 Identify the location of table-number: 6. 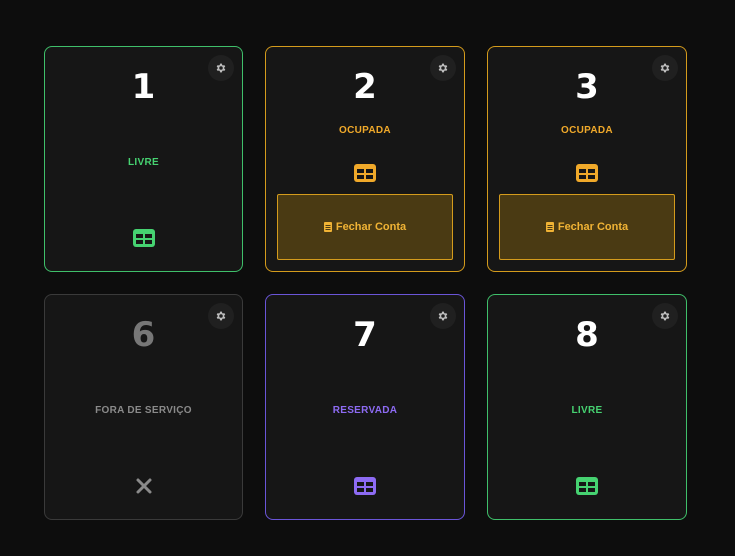
(143, 335).